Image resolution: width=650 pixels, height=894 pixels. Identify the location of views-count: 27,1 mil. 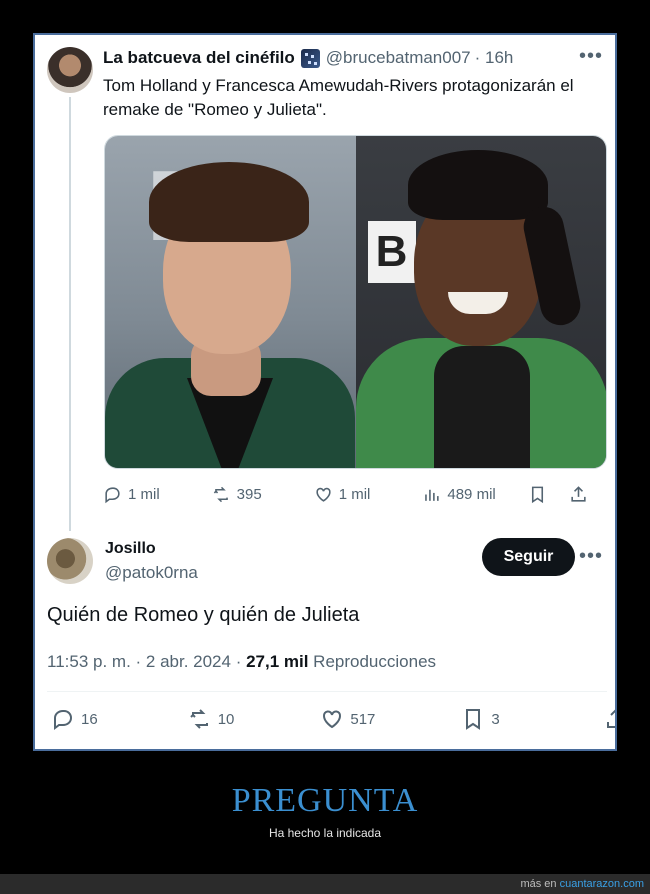
(277, 661).